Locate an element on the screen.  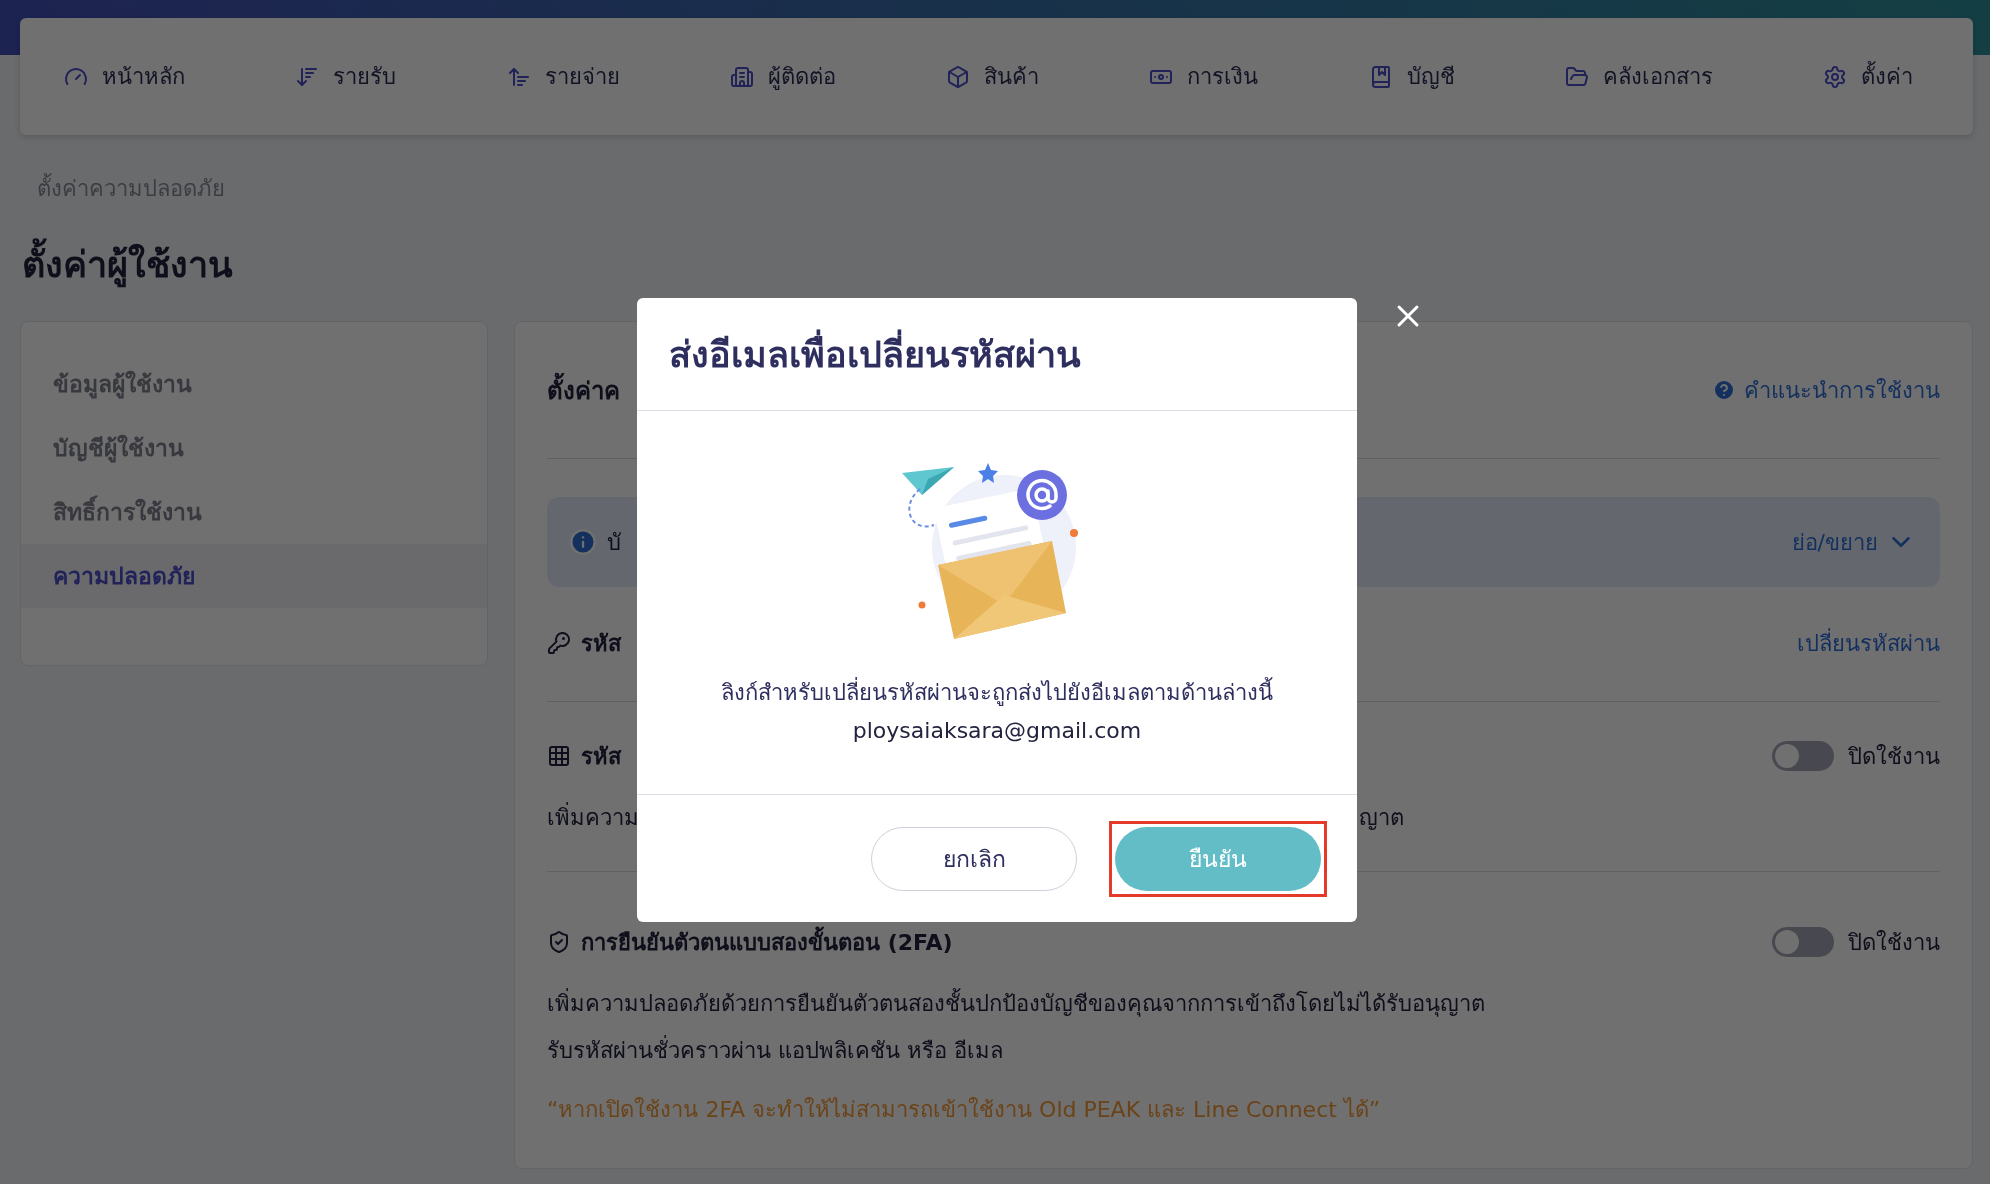
nav-item: รายจ่าย is located at coordinates (563, 76).